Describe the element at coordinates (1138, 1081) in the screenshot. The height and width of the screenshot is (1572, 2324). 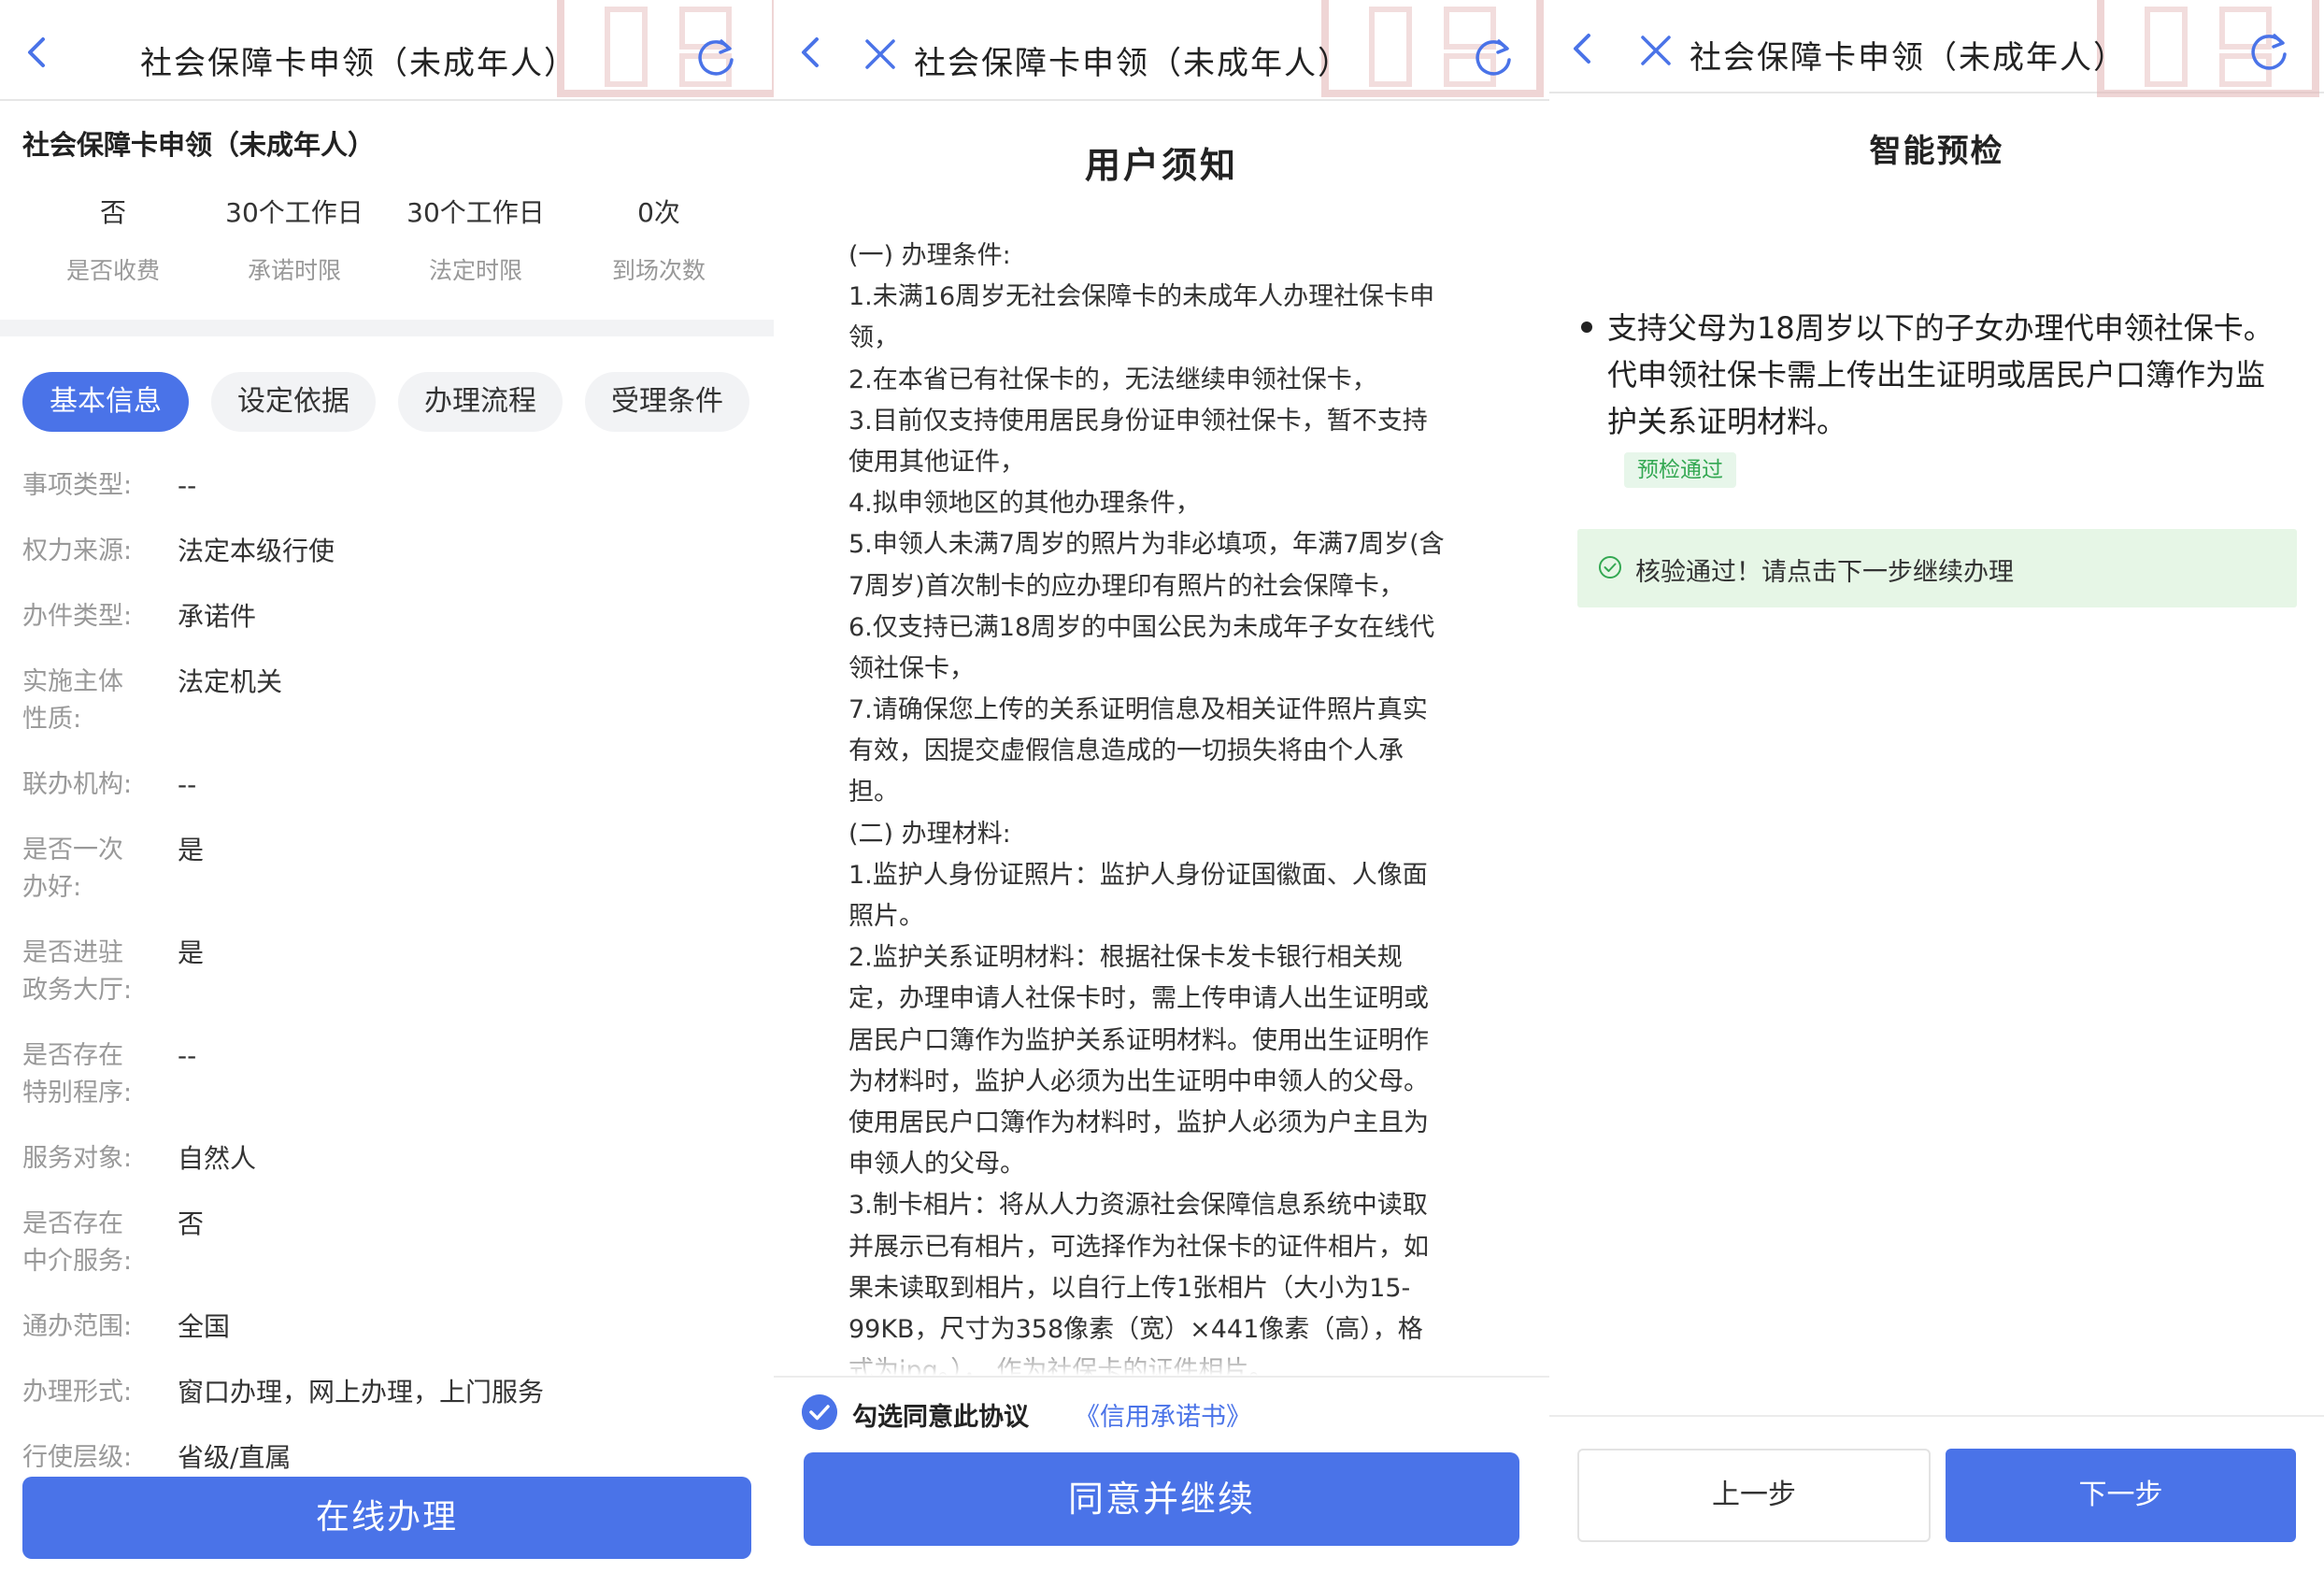
I see `notice-line: 为材料时，监护人必须为出生证明中申领人的父母。` at that location.